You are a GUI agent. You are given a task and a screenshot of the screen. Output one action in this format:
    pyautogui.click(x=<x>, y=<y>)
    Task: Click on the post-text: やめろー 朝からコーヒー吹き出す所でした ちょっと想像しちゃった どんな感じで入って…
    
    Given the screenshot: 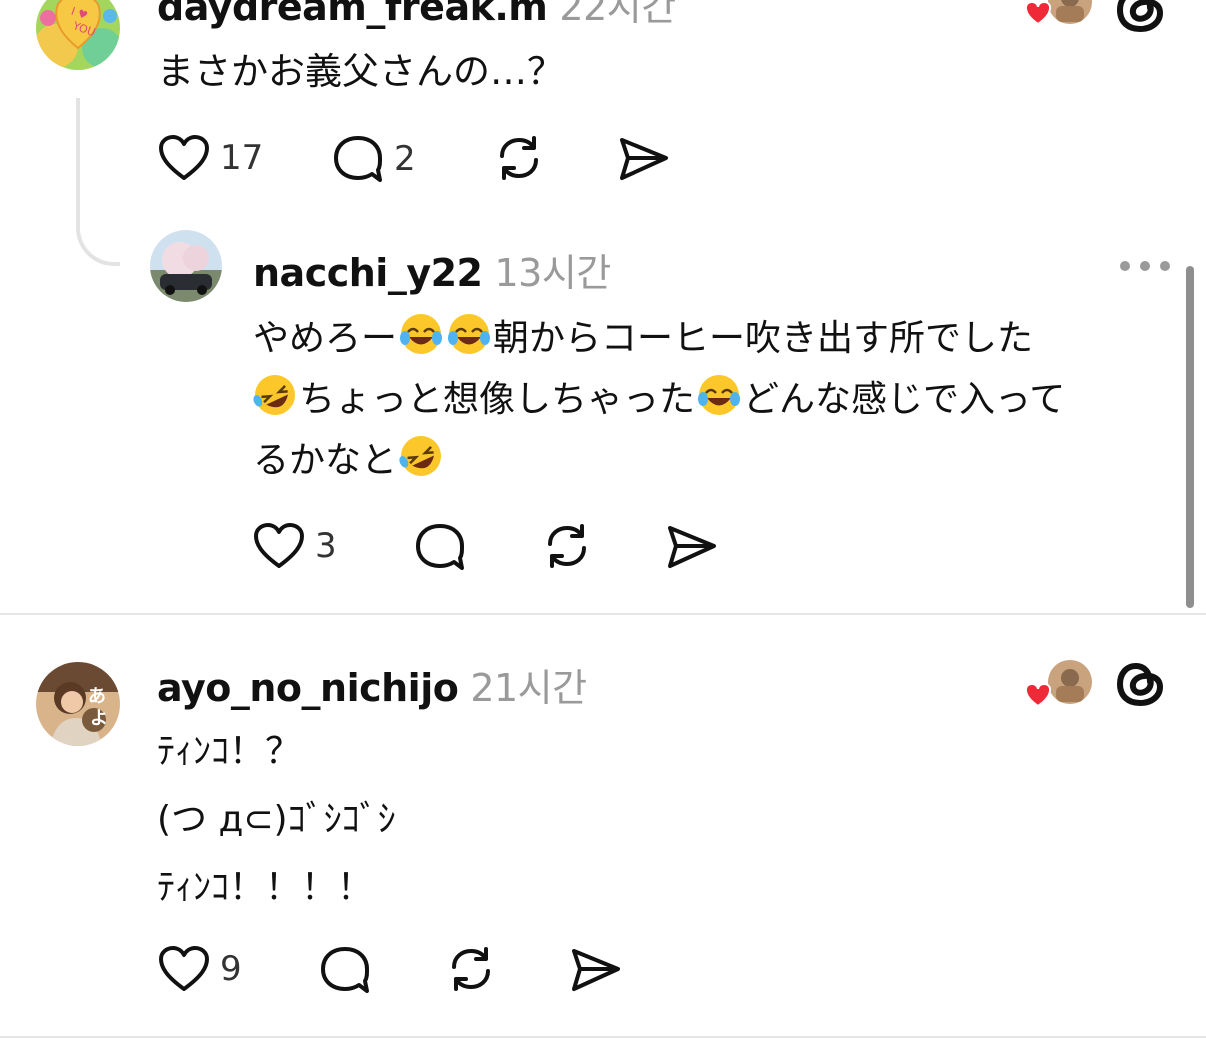 What is the action you would take?
    pyautogui.click(x=659, y=399)
    